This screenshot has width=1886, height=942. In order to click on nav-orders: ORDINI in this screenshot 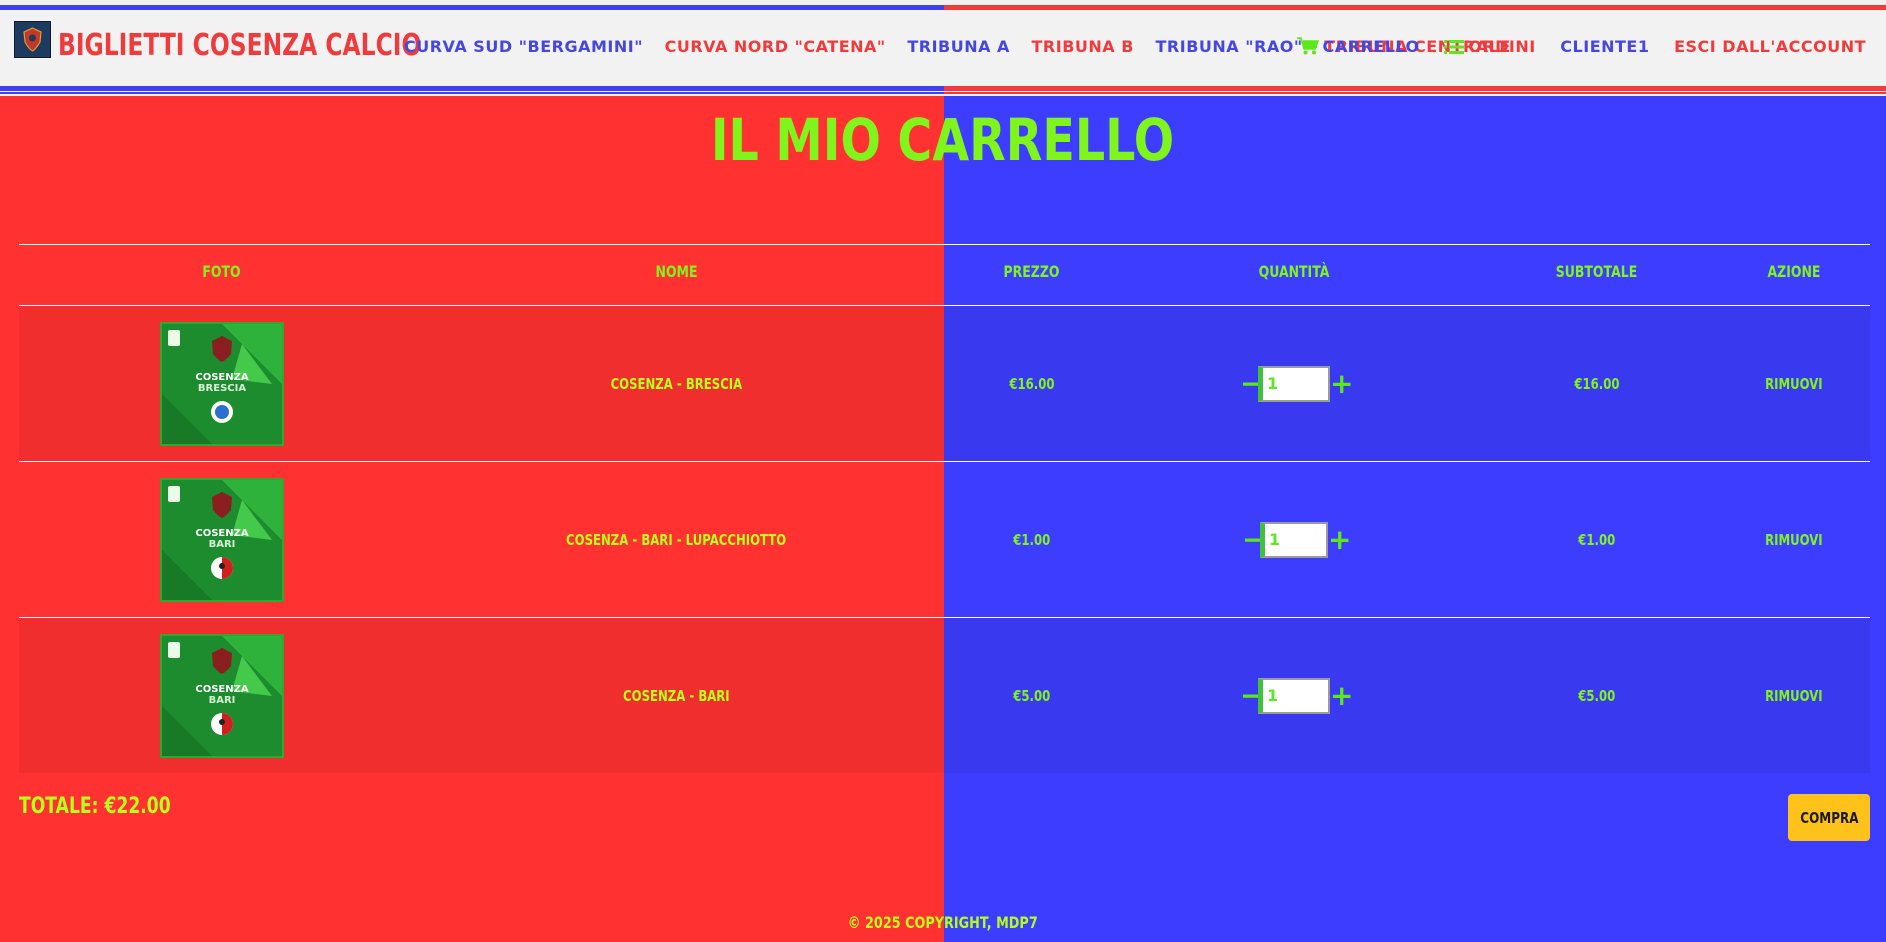, I will do `click(1490, 47)`.